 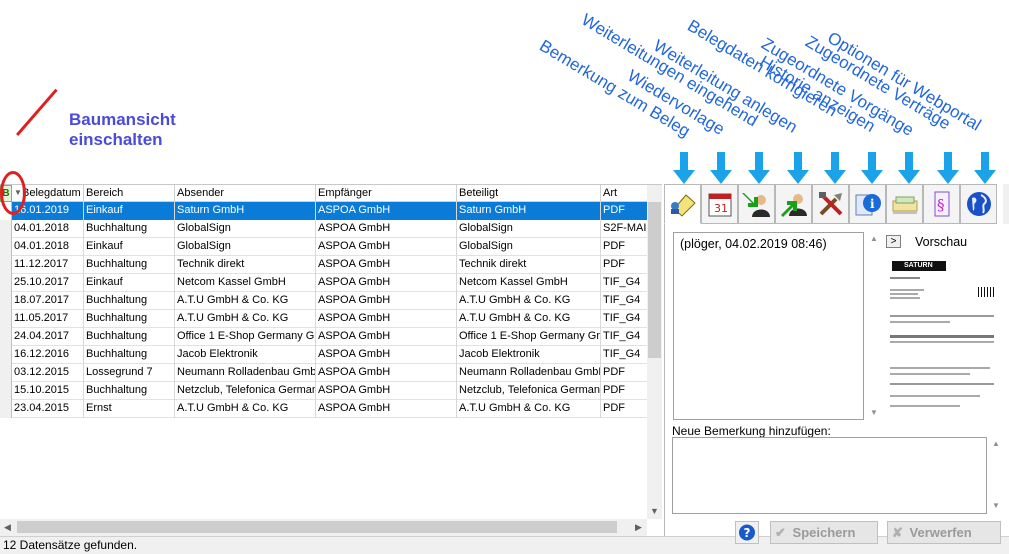 What do you see at coordinates (867, 204) in the screenshot?
I see `tab-historie-anzeigen: i` at bounding box center [867, 204].